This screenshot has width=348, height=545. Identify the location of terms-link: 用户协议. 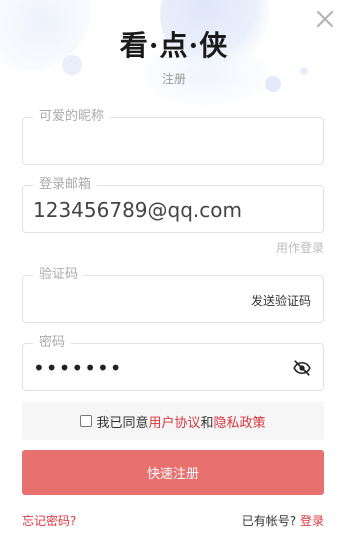
(174, 421).